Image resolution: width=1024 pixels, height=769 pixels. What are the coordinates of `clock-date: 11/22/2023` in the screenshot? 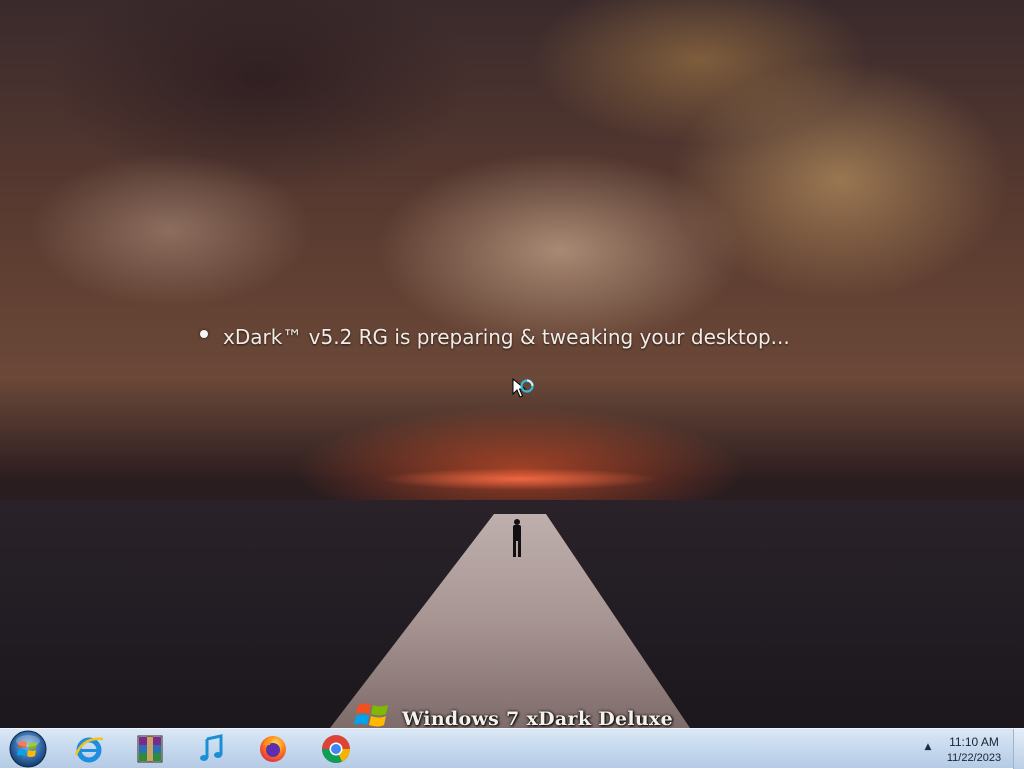 It's located at (974, 758).